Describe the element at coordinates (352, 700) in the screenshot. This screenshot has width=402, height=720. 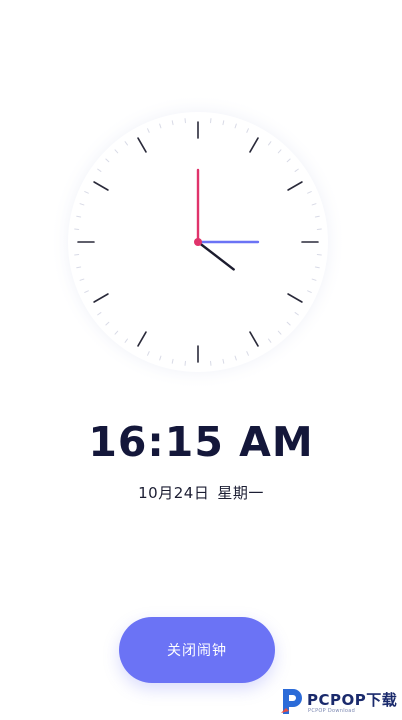
I see `watermark-brand: PCPOP下载` at that location.